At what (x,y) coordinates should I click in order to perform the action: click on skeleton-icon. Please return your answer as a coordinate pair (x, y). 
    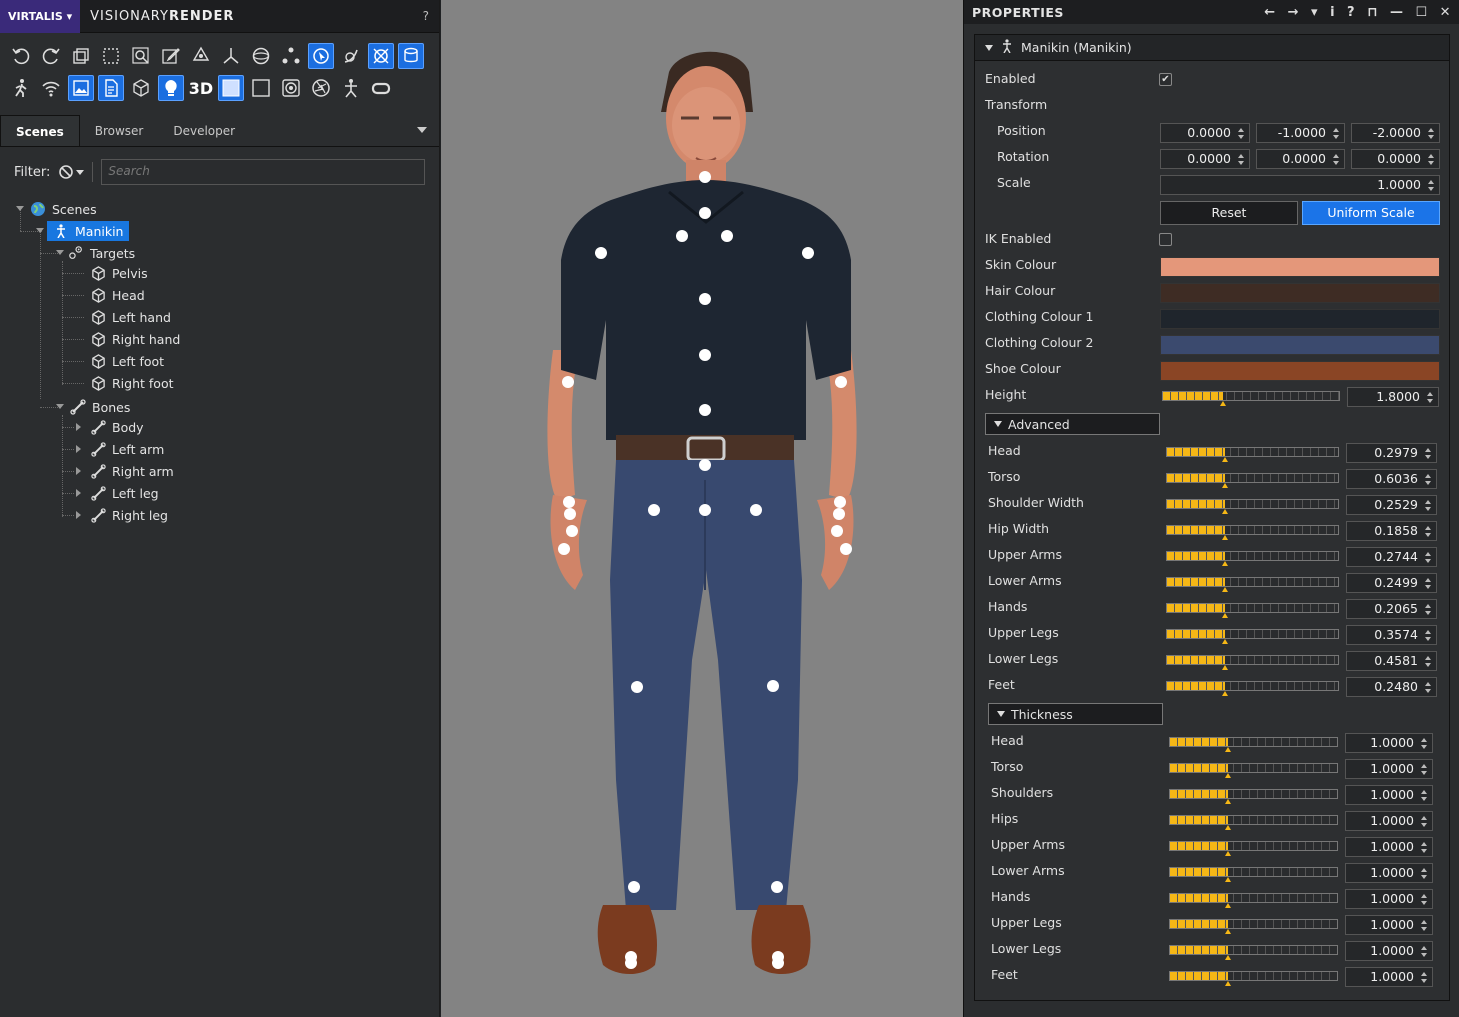
    Looking at the image, I should click on (351, 88).